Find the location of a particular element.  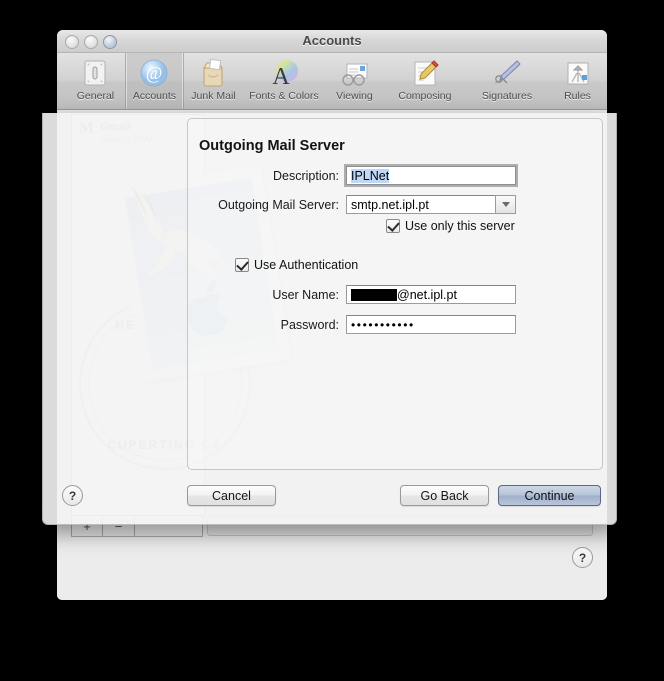

use-authentication-label: Use Authentication is located at coordinates (306, 265).